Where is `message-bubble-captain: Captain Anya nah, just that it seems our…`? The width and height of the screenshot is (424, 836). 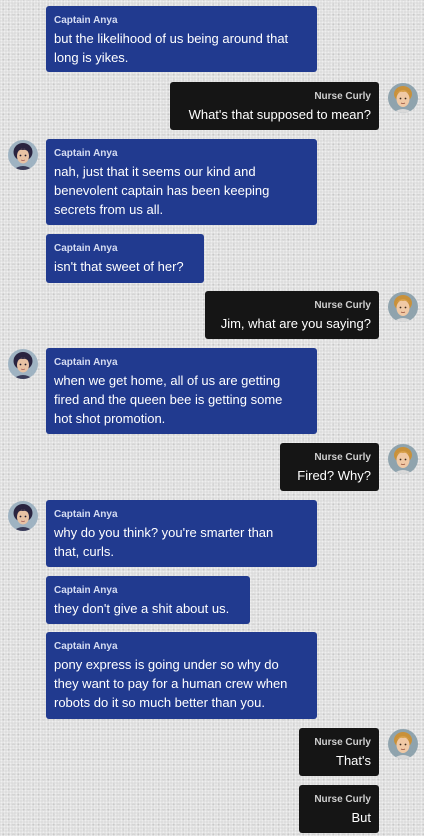
message-bubble-captain: Captain Anya nah, just that it seems our… is located at coordinates (181, 182).